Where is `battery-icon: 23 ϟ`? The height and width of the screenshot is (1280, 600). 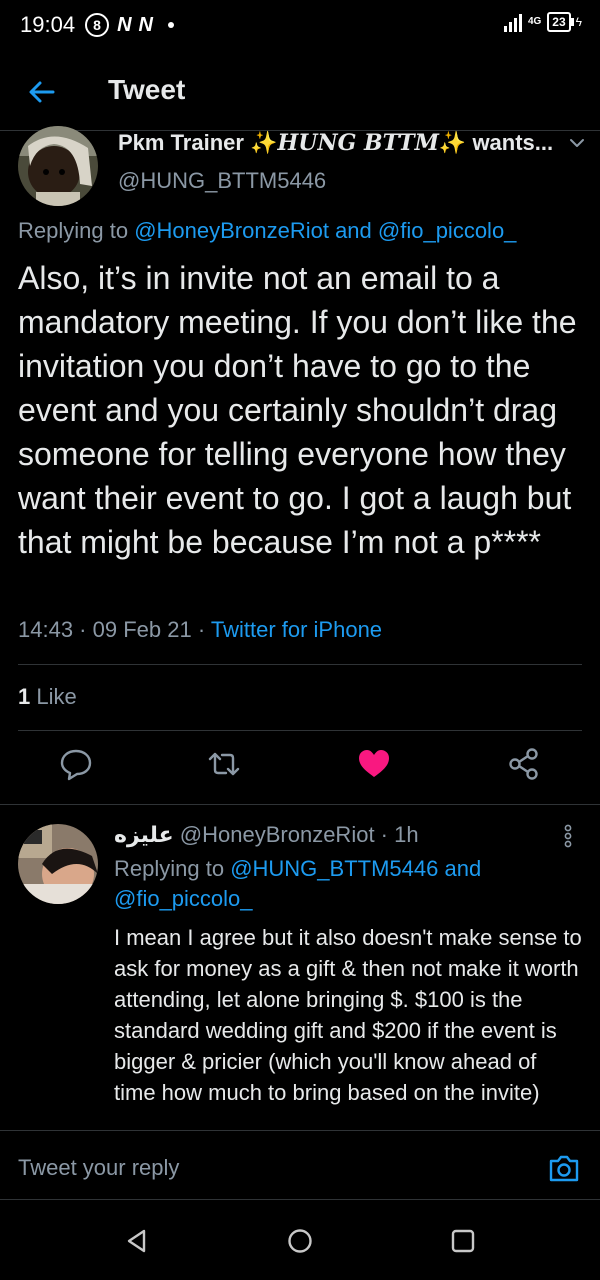
battery-icon: 23 ϟ is located at coordinates (564, 22).